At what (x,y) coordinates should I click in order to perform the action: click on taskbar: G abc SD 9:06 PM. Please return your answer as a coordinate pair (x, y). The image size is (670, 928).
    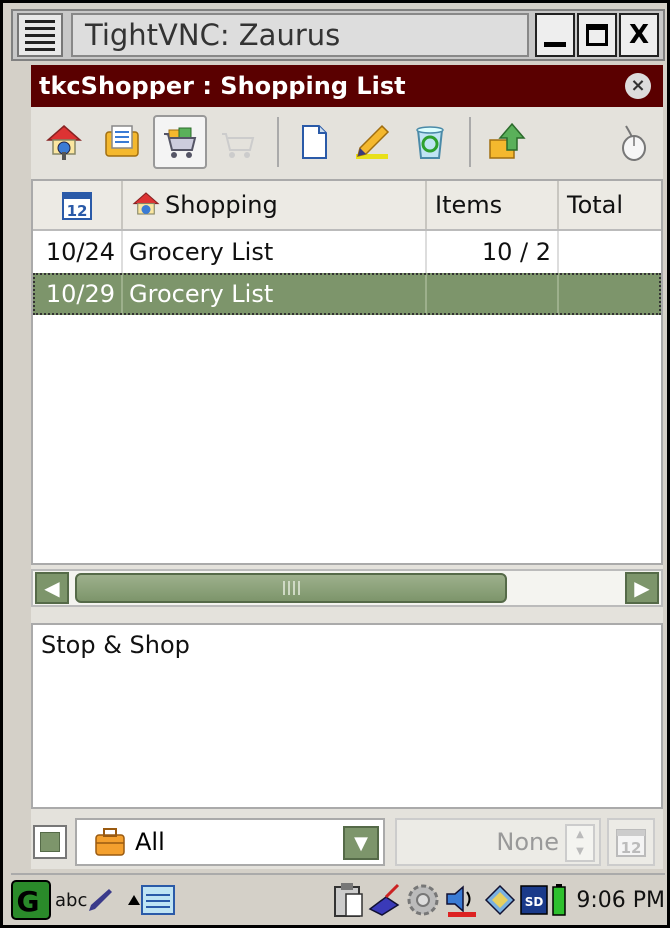
    Looking at the image, I should click on (338, 899).